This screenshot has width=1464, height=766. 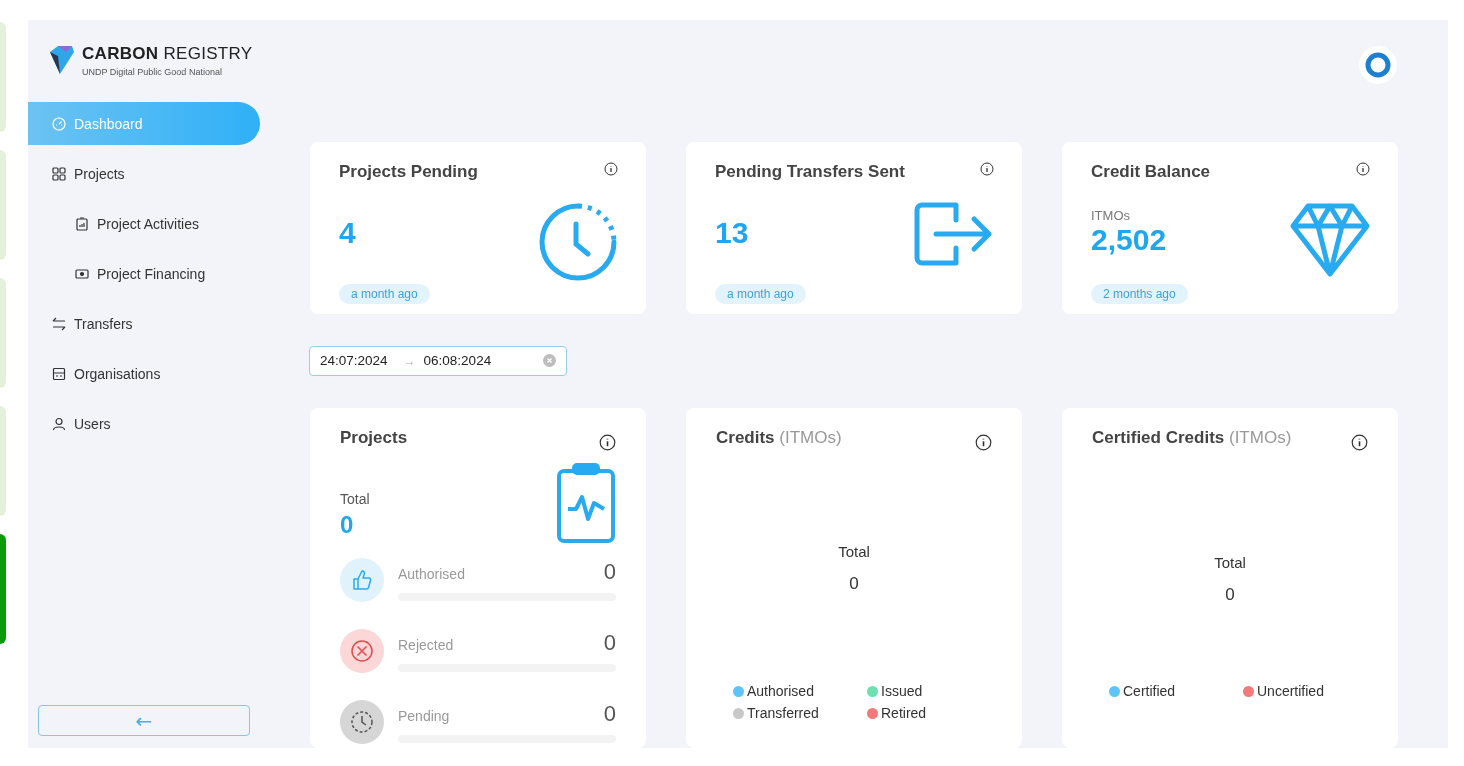 What do you see at coordinates (902, 691) in the screenshot?
I see `legend-label: Issued` at bounding box center [902, 691].